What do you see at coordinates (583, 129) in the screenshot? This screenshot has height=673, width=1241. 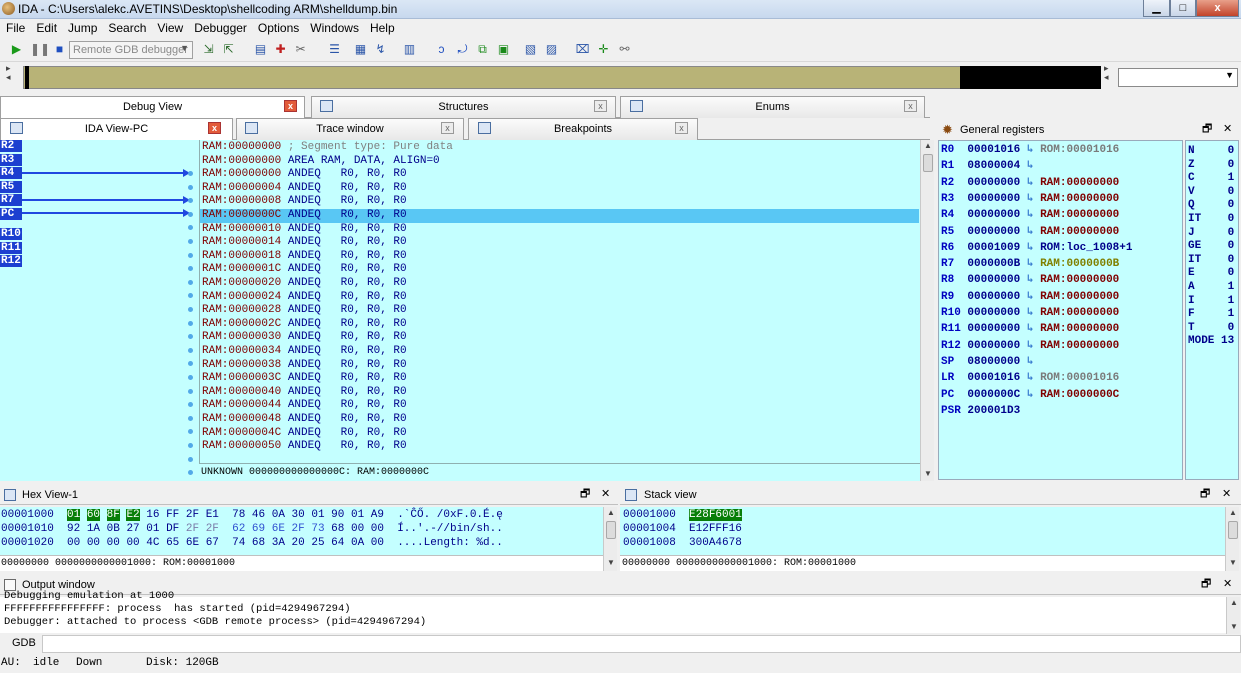 I see `tab-breakpoints: Breakpoints` at bounding box center [583, 129].